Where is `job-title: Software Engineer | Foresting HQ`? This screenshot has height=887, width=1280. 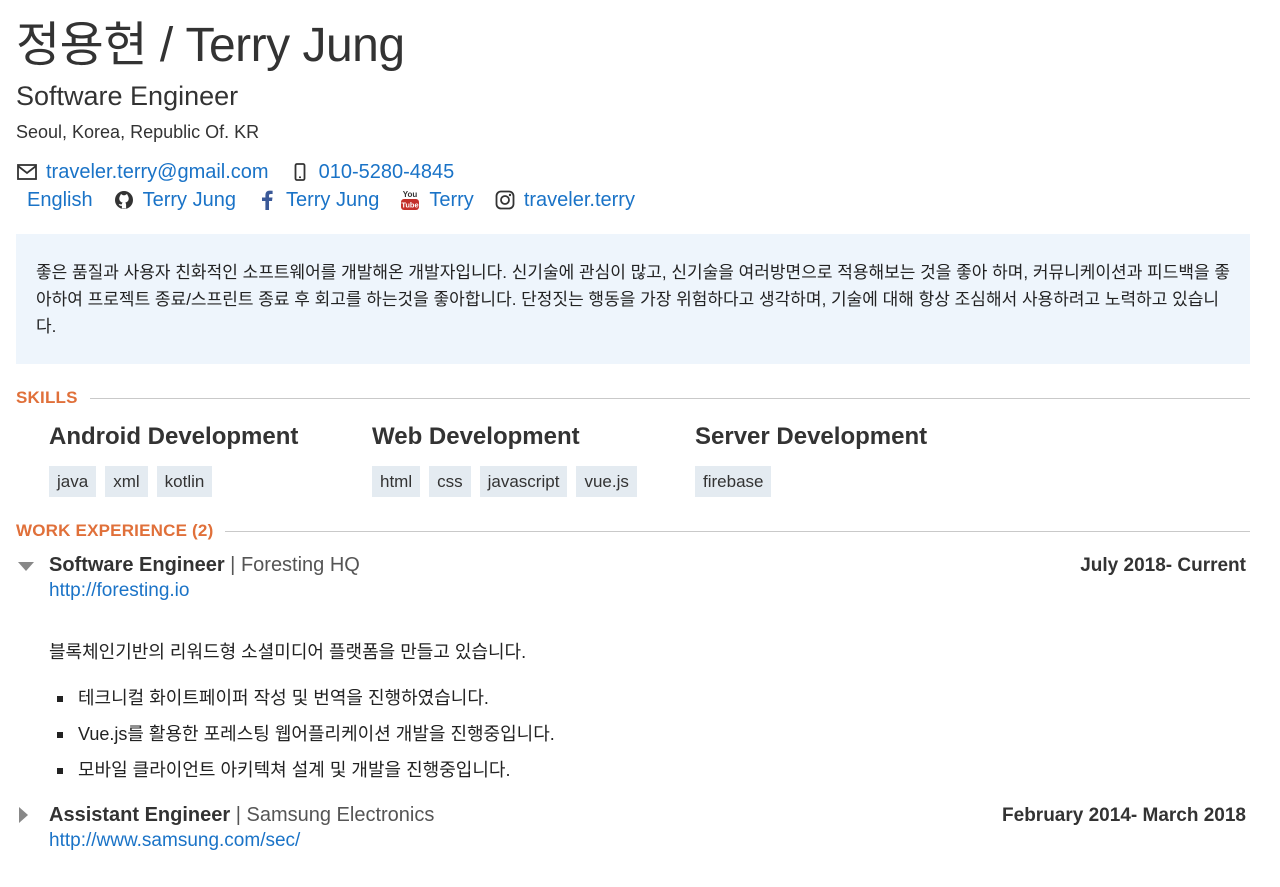 job-title: Software Engineer | Foresting HQ is located at coordinates (204, 565).